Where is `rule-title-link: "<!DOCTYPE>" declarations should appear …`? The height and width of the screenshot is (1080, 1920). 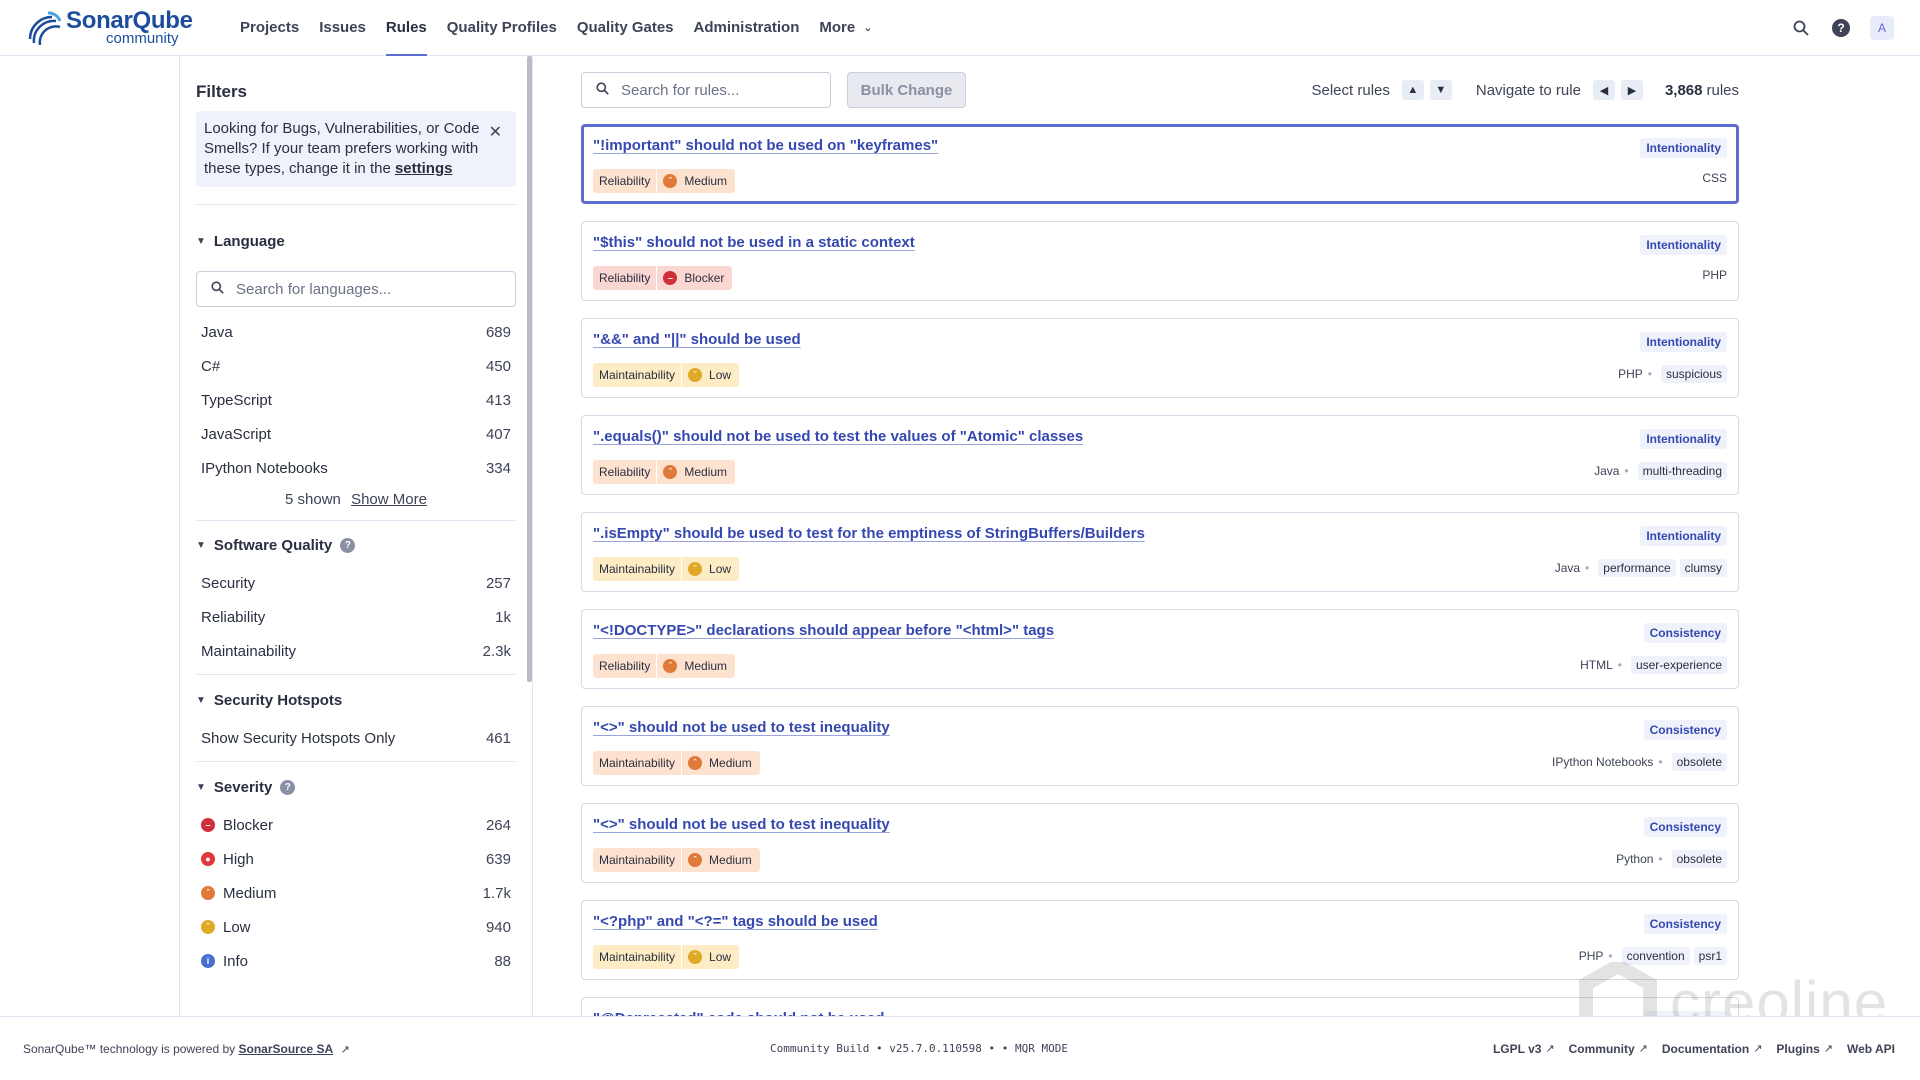 rule-title-link: "<!DOCTYPE>" declarations should appear … is located at coordinates (823, 630).